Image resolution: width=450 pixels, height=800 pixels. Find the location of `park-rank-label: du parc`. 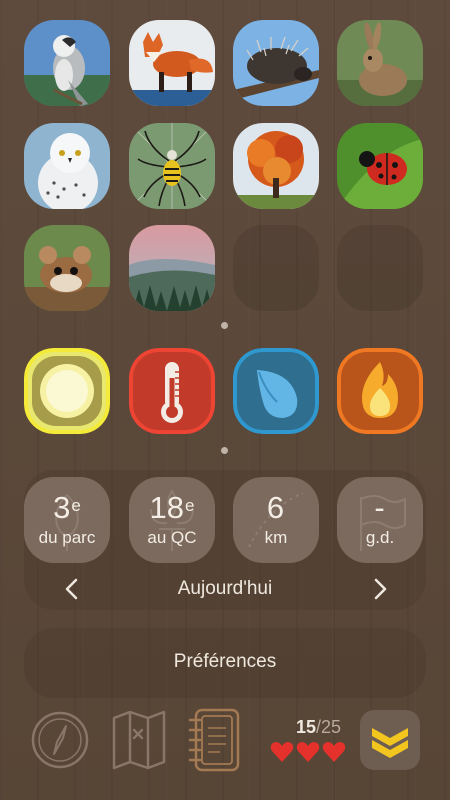

park-rank-label: du parc is located at coordinates (67, 537).